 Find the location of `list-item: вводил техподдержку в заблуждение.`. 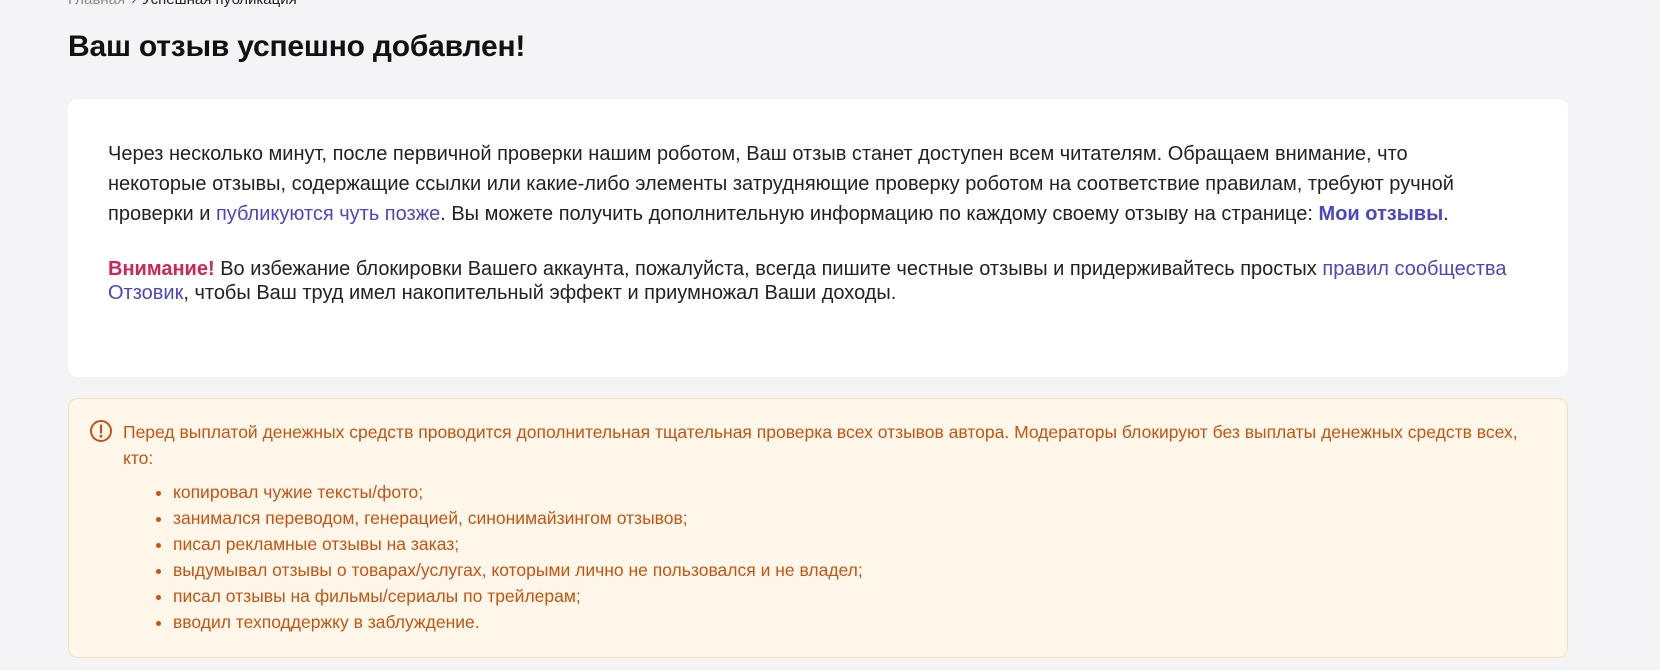

list-item: вводил техподдержку в заблуждение. is located at coordinates (518, 622).